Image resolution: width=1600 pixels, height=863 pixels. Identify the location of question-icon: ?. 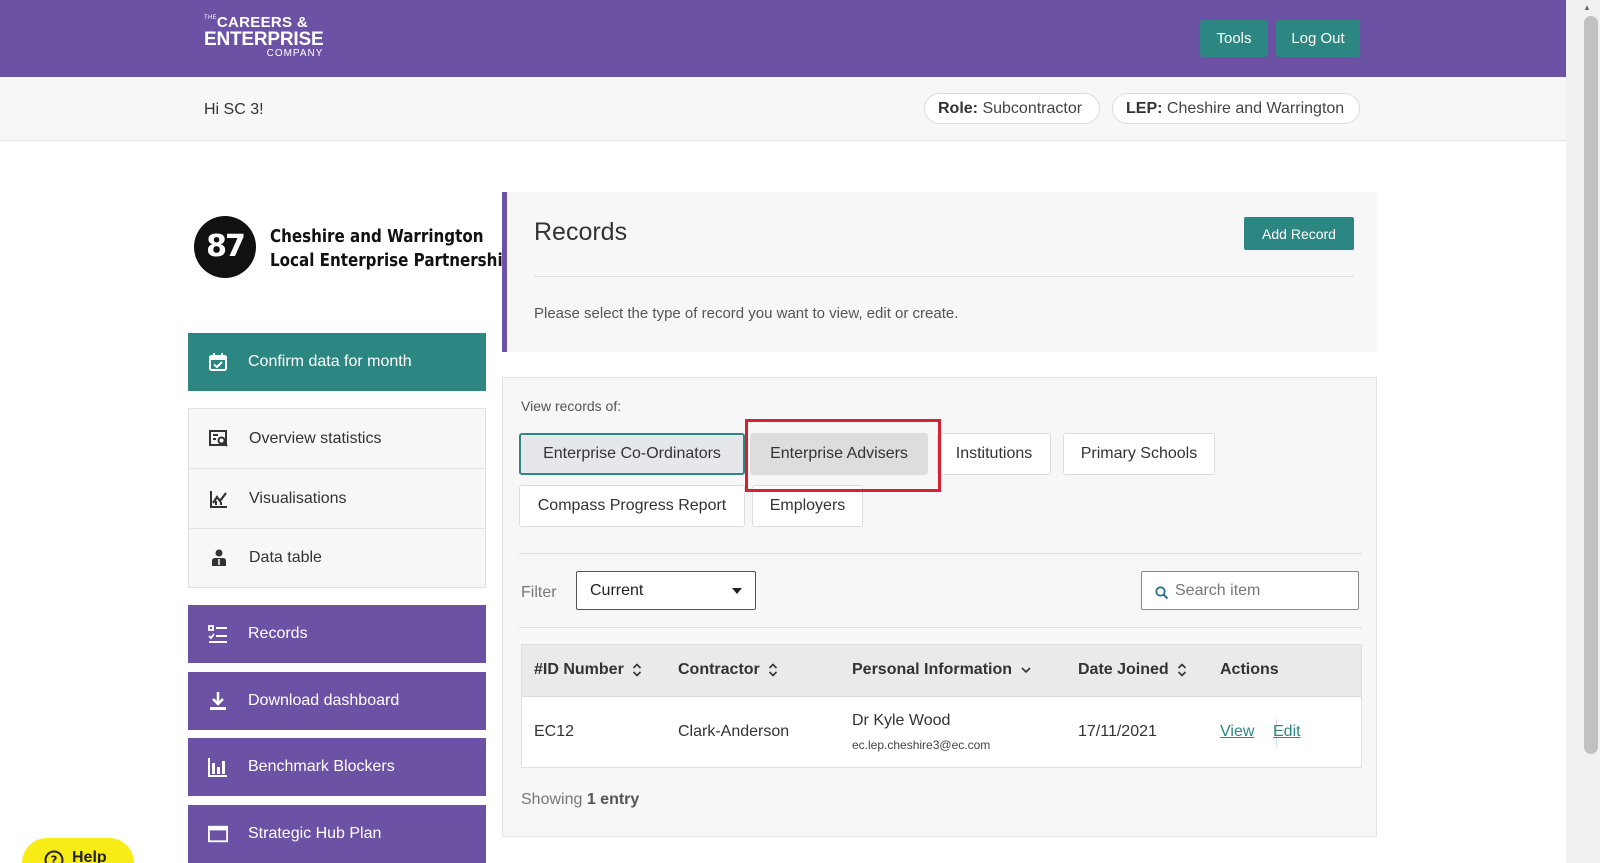
(54, 856).